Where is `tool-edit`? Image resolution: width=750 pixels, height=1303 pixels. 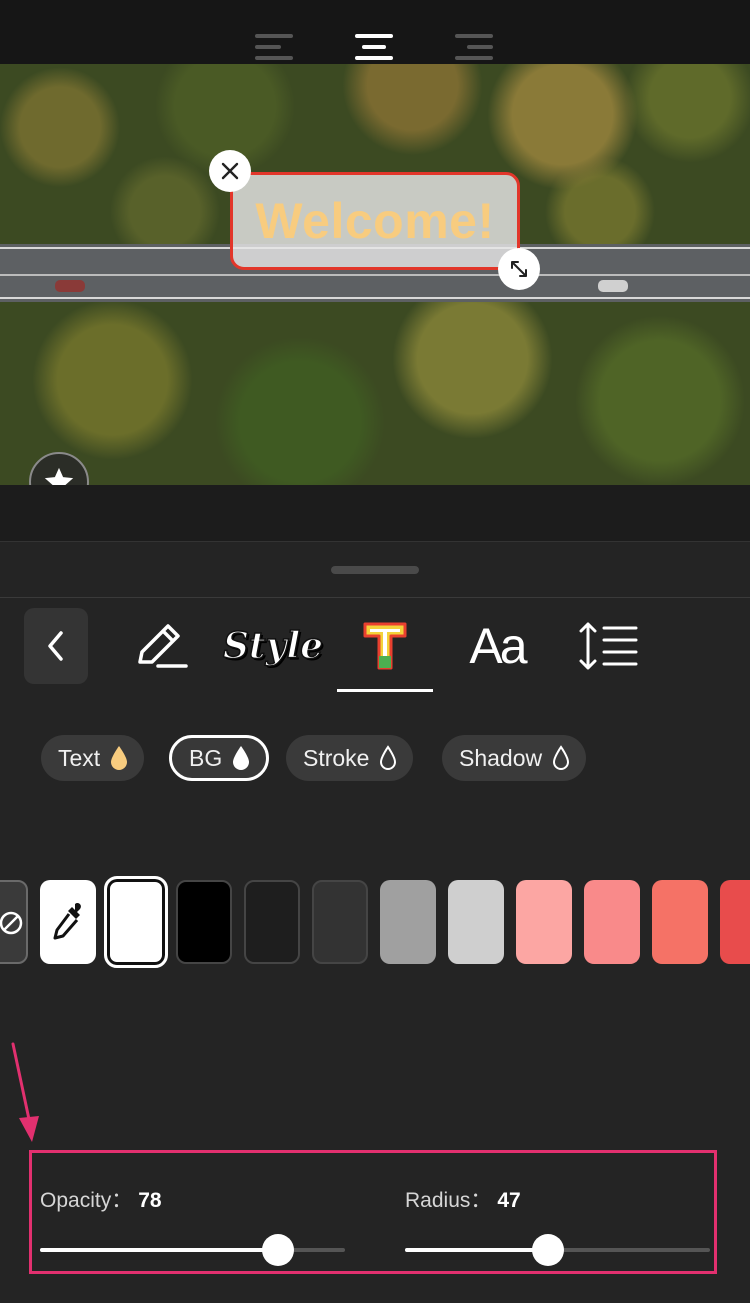 tool-edit is located at coordinates (160, 646).